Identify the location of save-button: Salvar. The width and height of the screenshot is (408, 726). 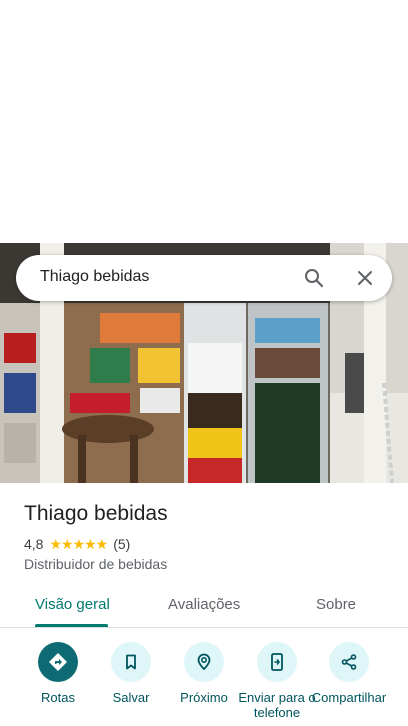
(131, 673).